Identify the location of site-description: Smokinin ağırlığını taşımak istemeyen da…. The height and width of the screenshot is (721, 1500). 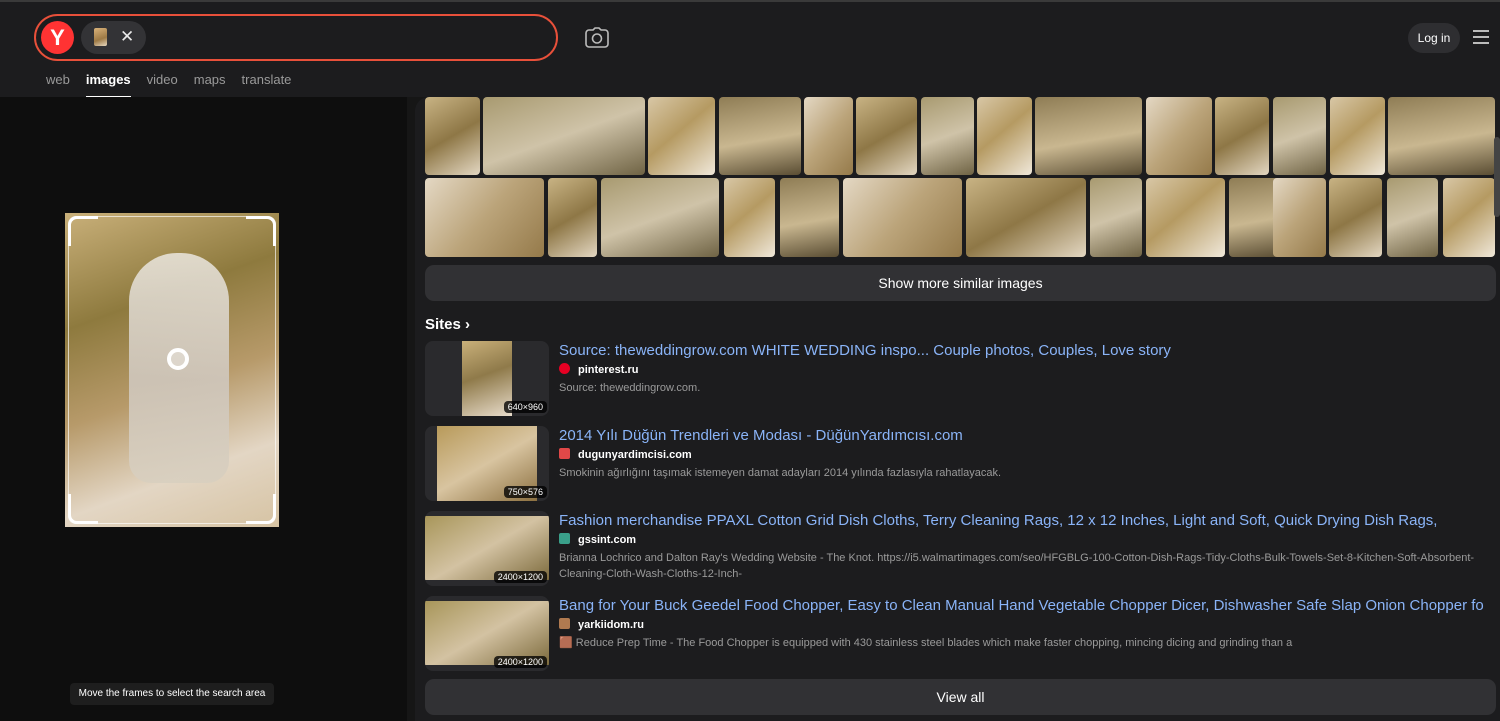
(780, 473).